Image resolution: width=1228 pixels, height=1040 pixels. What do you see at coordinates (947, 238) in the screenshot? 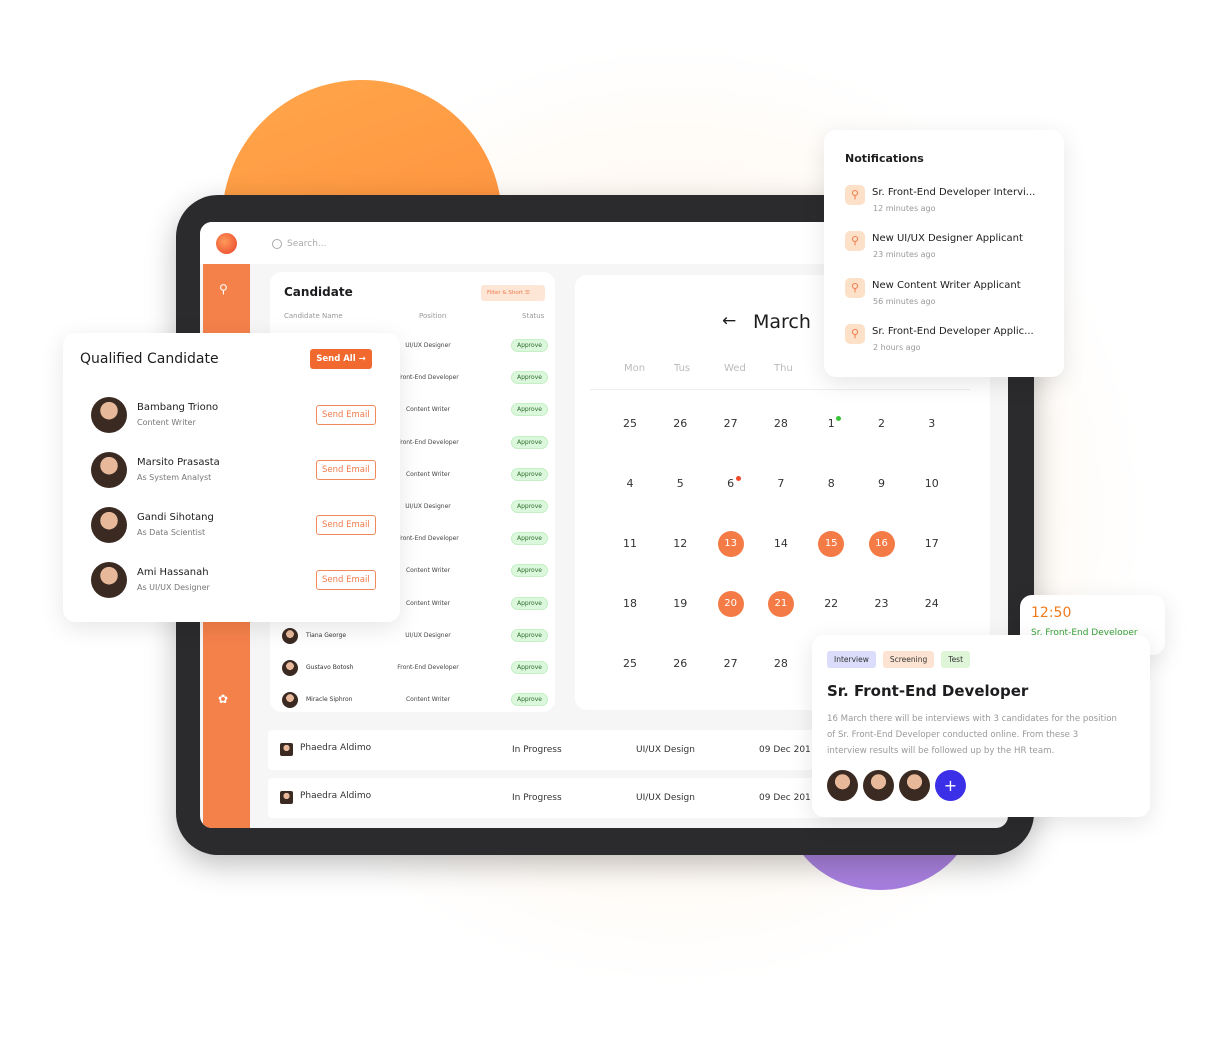
I see `notification-text: New UI/UX Designer Applicant` at bounding box center [947, 238].